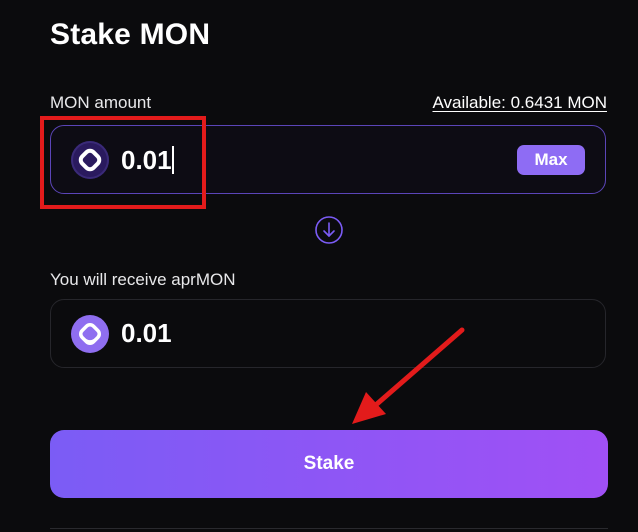 The image size is (638, 532). Describe the element at coordinates (329, 230) in the screenshot. I see `arrow-down-circle-icon` at that location.